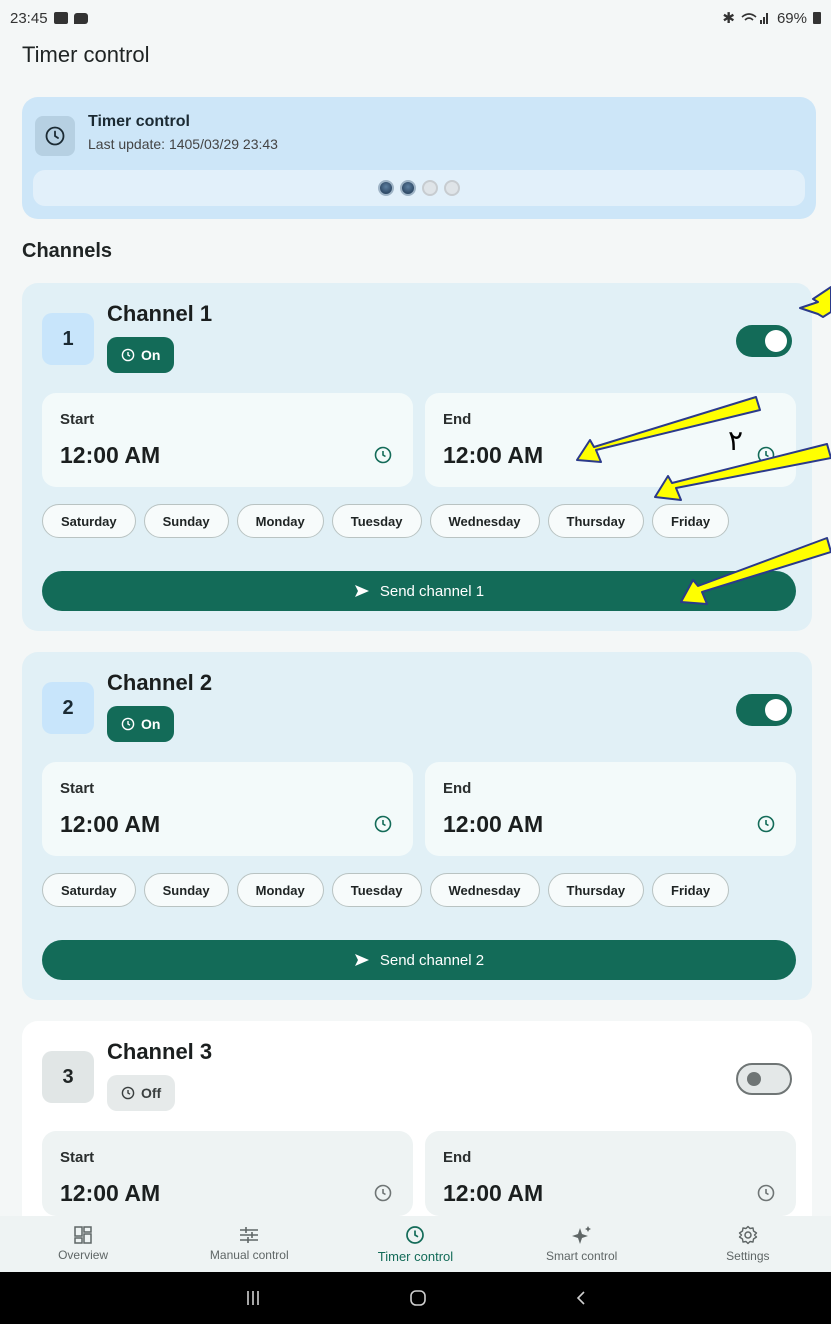  I want to click on gear-icon, so click(748, 1235).